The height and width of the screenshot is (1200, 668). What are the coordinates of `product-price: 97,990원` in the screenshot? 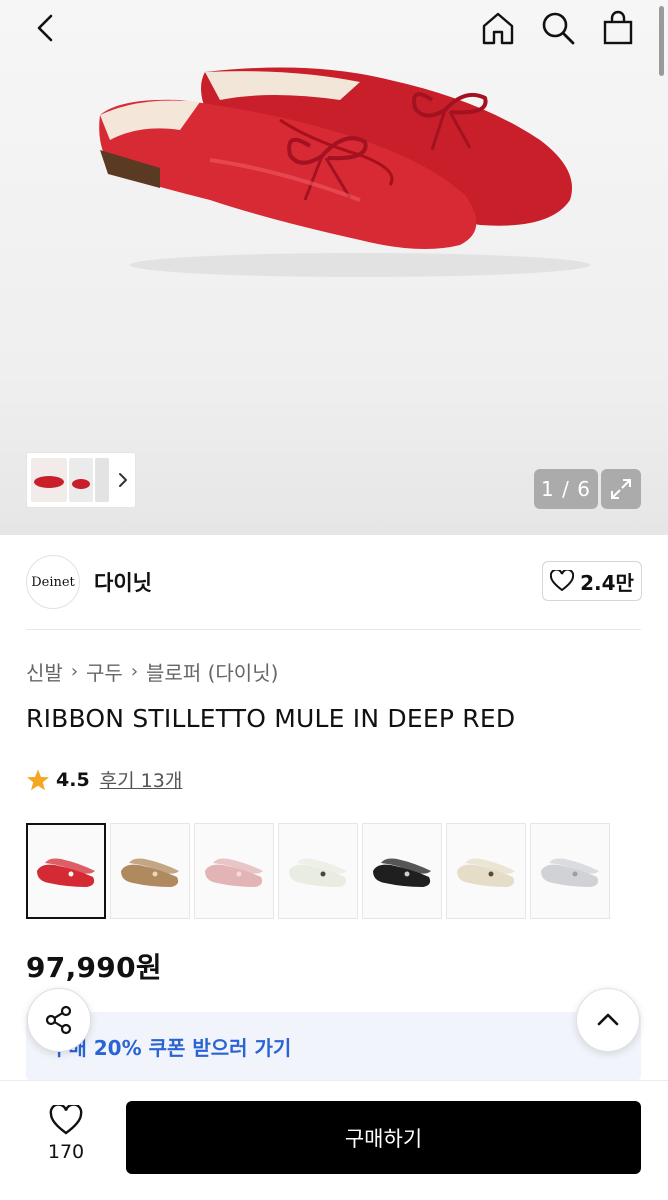 It's located at (94, 967).